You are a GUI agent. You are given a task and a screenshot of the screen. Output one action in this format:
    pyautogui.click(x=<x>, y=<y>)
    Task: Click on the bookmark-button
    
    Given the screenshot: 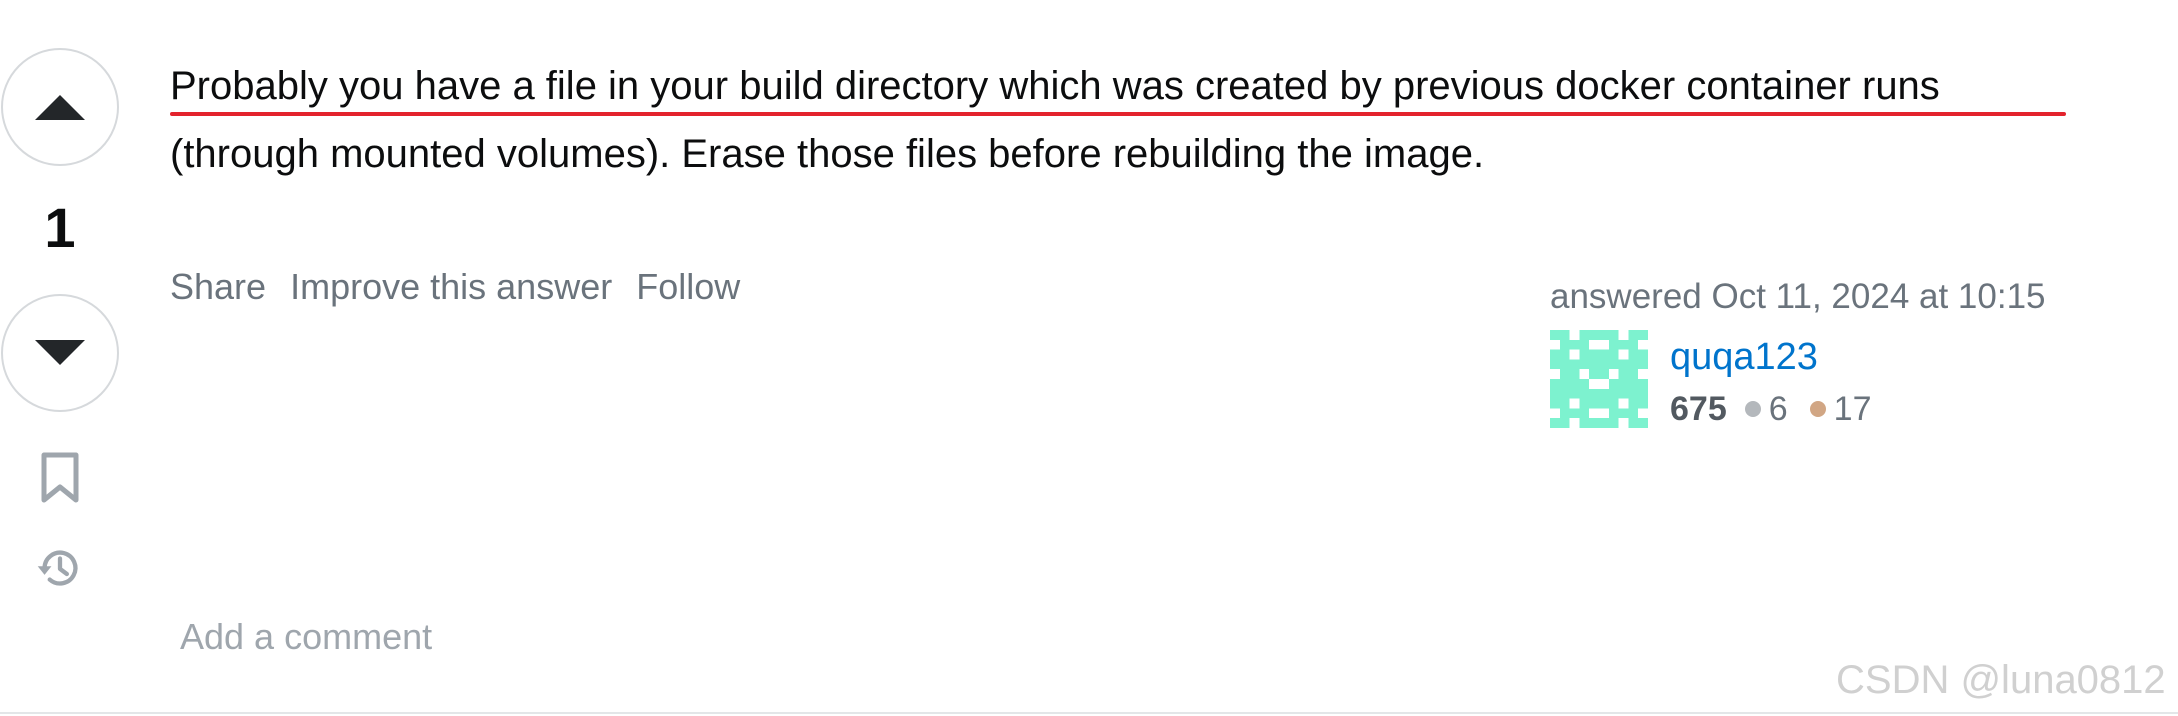 What is the action you would take?
    pyautogui.click(x=60, y=478)
    